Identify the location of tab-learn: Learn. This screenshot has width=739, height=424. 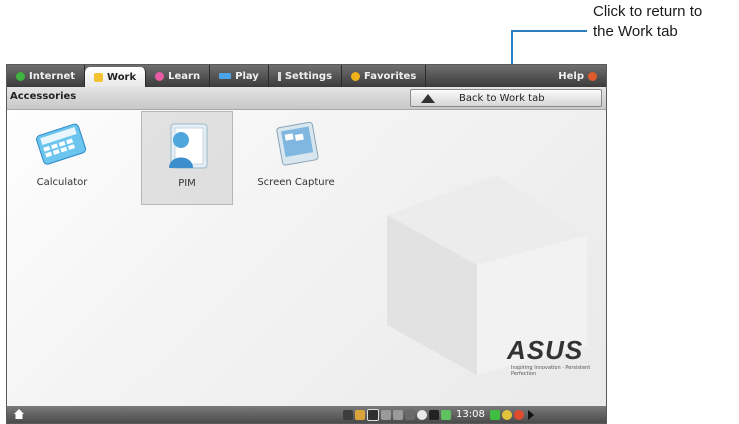
(178, 76).